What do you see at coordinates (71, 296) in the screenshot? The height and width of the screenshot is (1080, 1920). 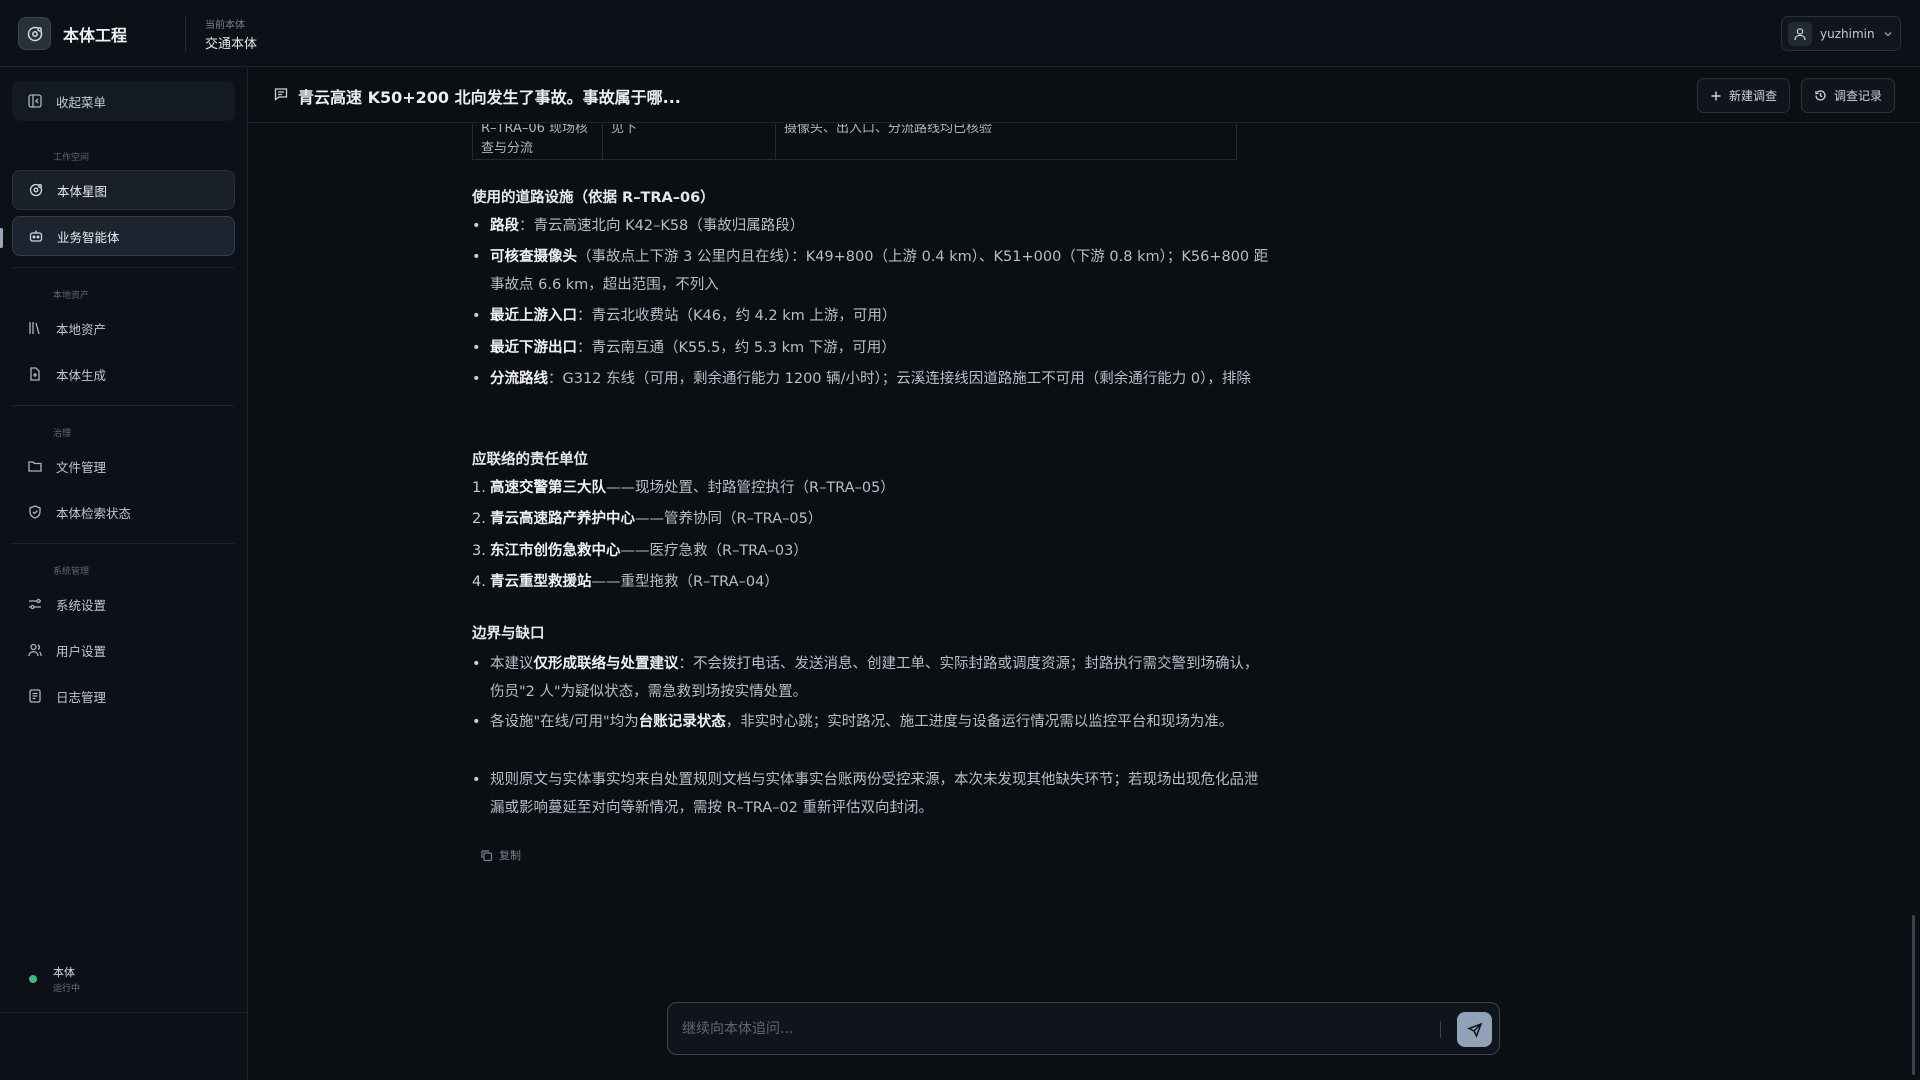 I see `section-local-assets: 本地资产` at bounding box center [71, 296].